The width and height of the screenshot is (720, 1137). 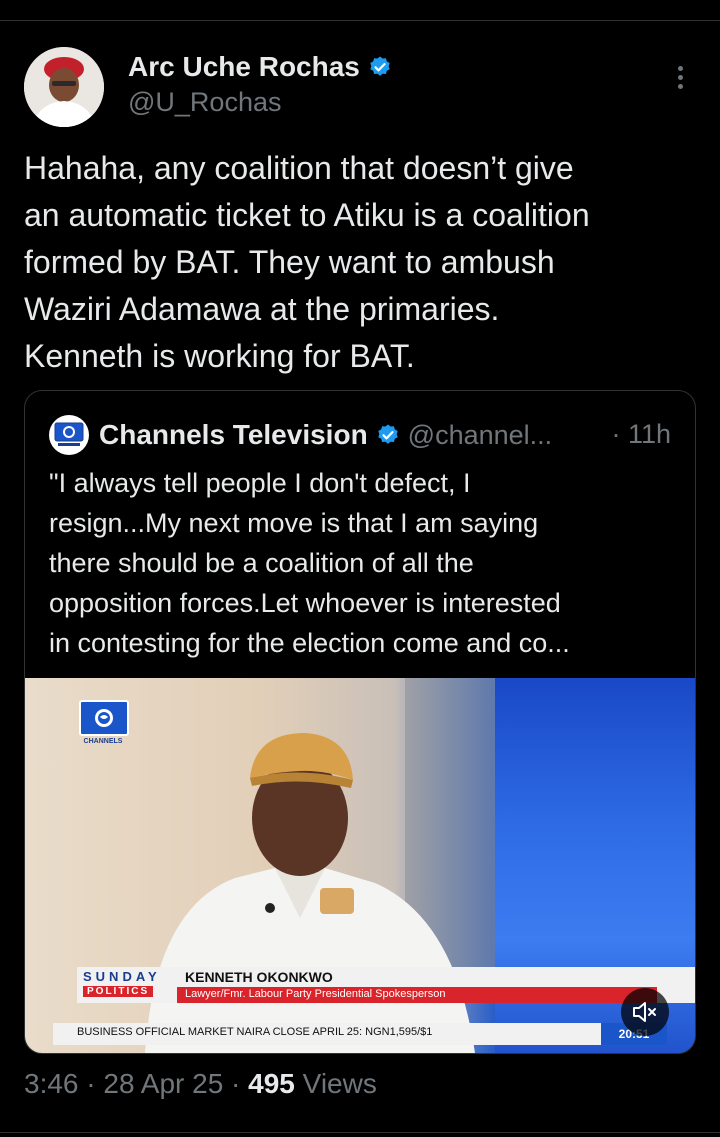 What do you see at coordinates (122, 976) in the screenshot?
I see `show-name-line1: SUNDAY` at bounding box center [122, 976].